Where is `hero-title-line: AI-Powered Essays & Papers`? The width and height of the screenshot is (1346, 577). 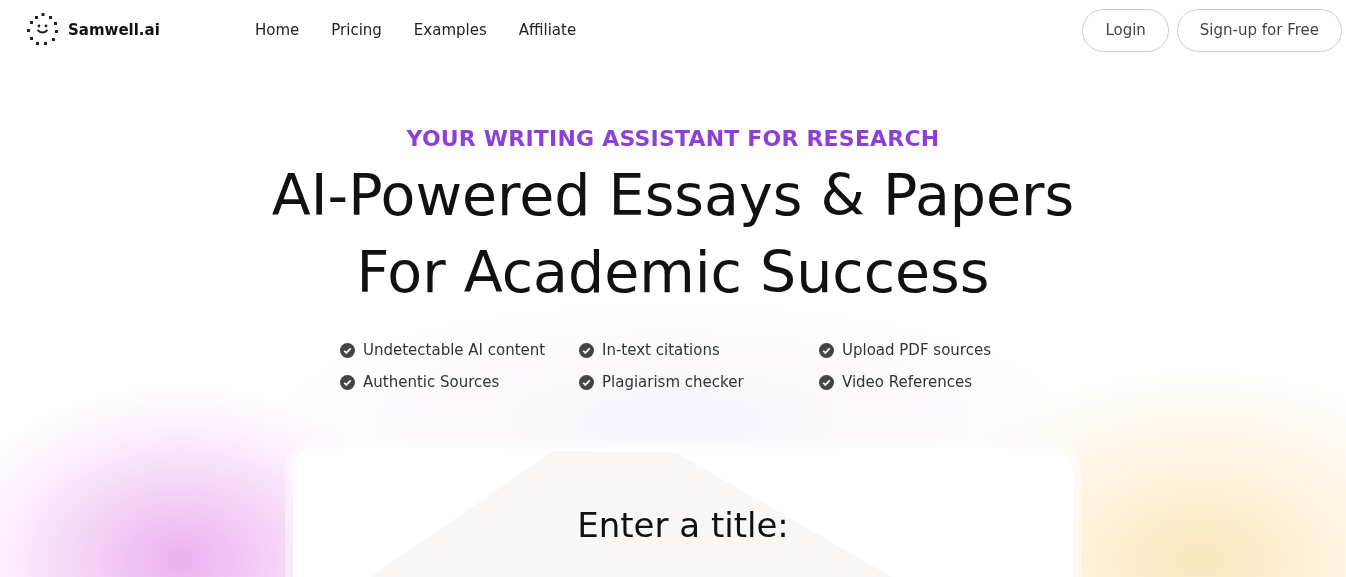
hero-title-line: AI-Powered Essays & Papers is located at coordinates (673, 195).